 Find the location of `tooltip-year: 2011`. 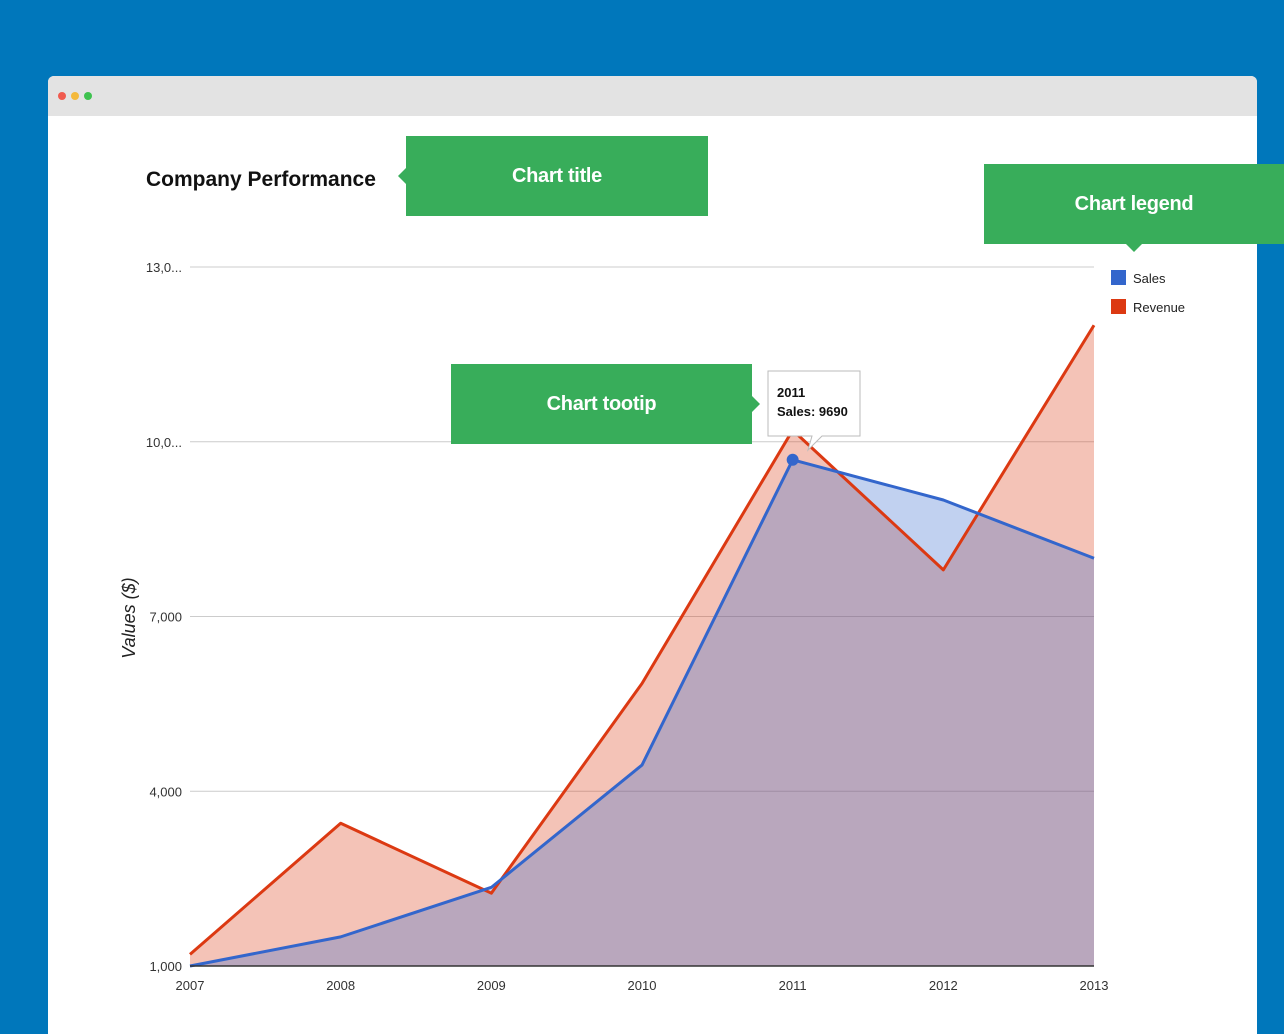

tooltip-year: 2011 is located at coordinates (791, 392).